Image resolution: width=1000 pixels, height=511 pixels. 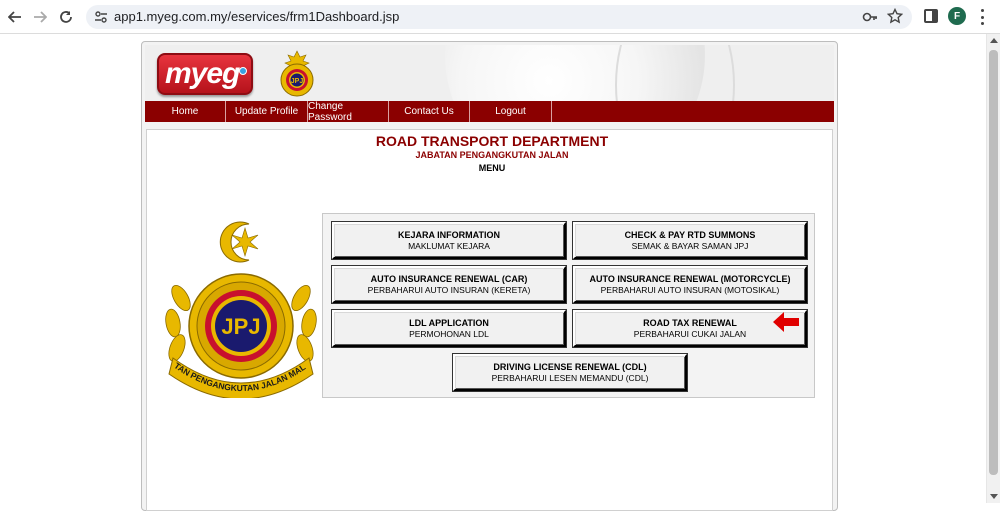 What do you see at coordinates (239, 308) in the screenshot?
I see `jpj-crest-icon: JPJ JABATAN PENGANGKUTAN JALAN MALAYSIA` at bounding box center [239, 308].